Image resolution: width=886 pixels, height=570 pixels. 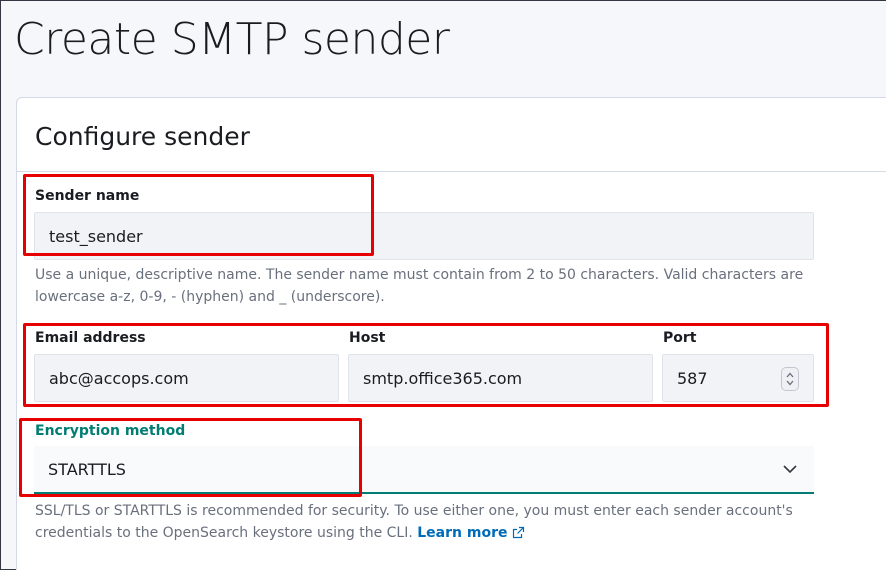 I want to click on learn-more-link: Learn more, so click(x=471, y=533).